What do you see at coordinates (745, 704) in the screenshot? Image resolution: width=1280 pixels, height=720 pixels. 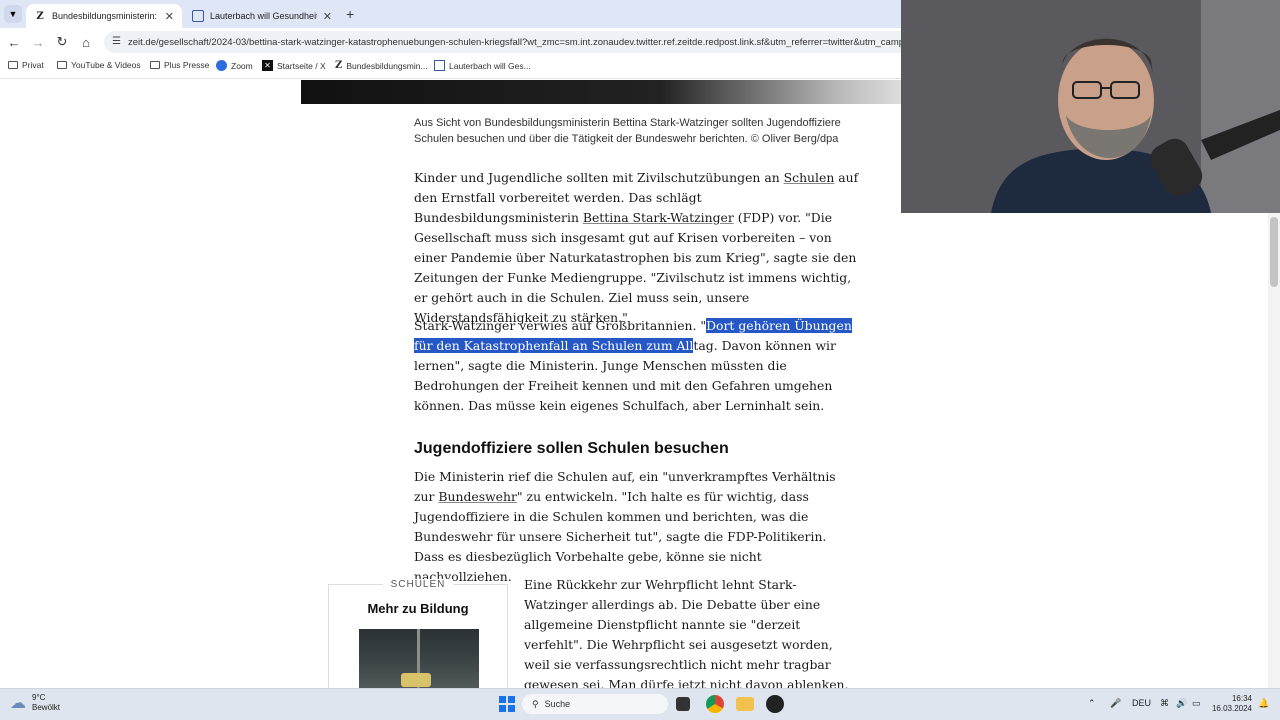 I see `file-explorer-icon` at bounding box center [745, 704].